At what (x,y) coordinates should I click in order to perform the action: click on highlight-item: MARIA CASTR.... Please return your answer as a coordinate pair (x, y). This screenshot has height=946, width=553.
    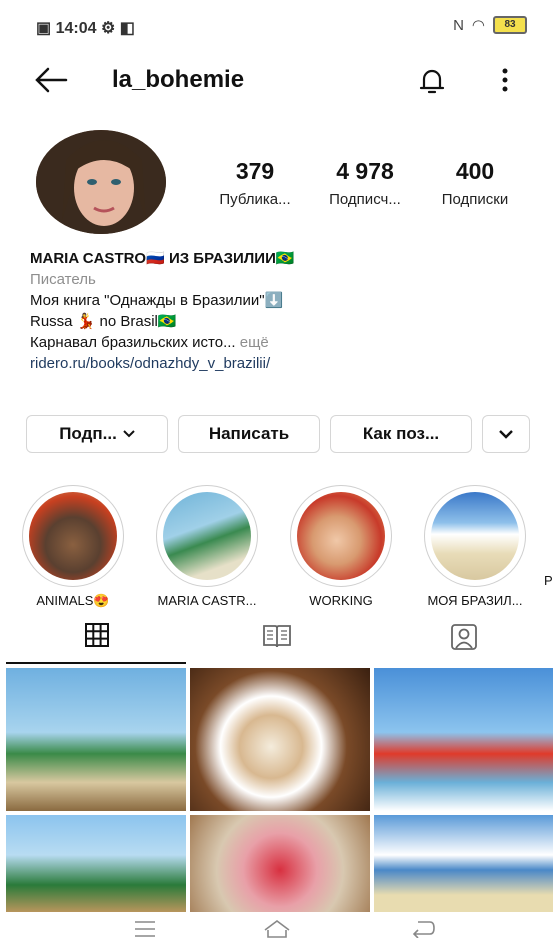
    Looking at the image, I should click on (207, 546).